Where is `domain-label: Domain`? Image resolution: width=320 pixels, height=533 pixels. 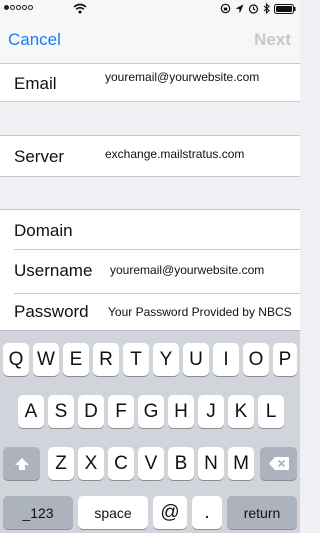
domain-label: Domain is located at coordinates (43, 230).